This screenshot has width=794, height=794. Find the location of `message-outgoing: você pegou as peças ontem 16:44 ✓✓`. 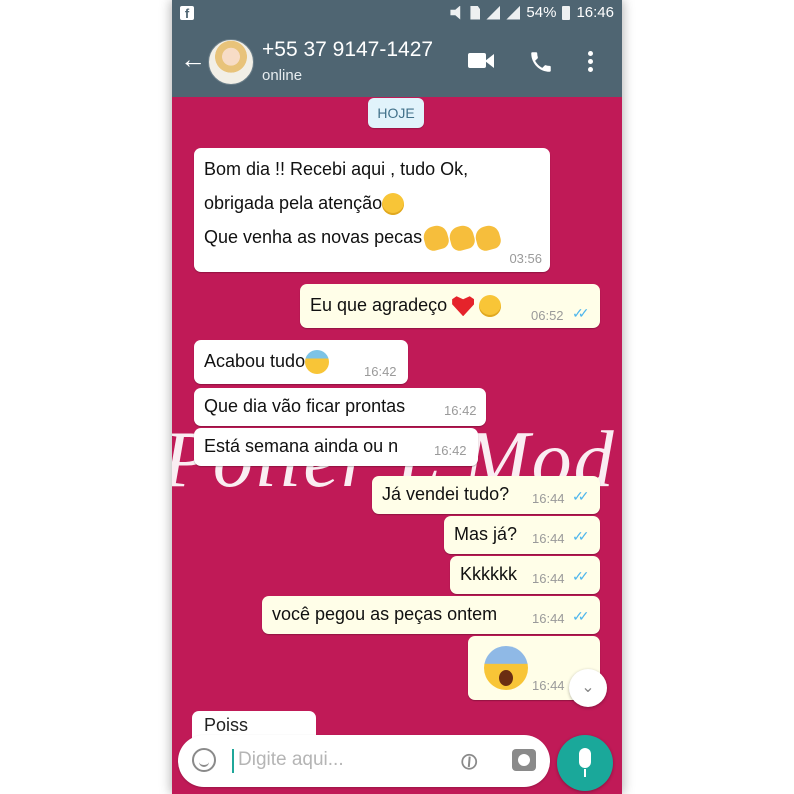

message-outgoing: você pegou as peças ontem 16:44 ✓✓ is located at coordinates (431, 615).